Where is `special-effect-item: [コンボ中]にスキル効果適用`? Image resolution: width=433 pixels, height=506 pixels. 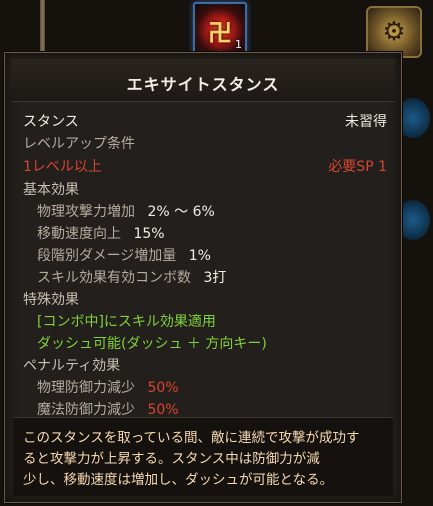
special-effect-item: [コンボ中]にスキル効果適用 is located at coordinates (126, 322).